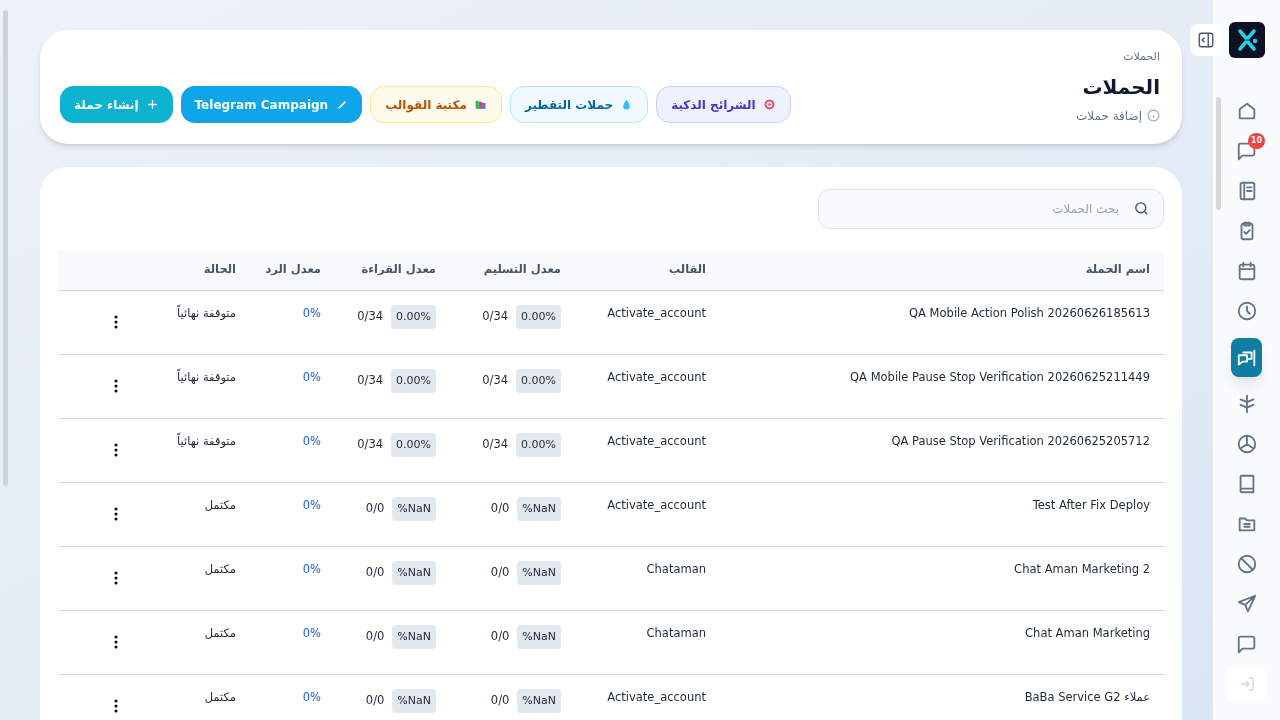 The image size is (1280, 720). Describe the element at coordinates (687, 269) in the screenshot. I see `column-header: القالب` at that location.